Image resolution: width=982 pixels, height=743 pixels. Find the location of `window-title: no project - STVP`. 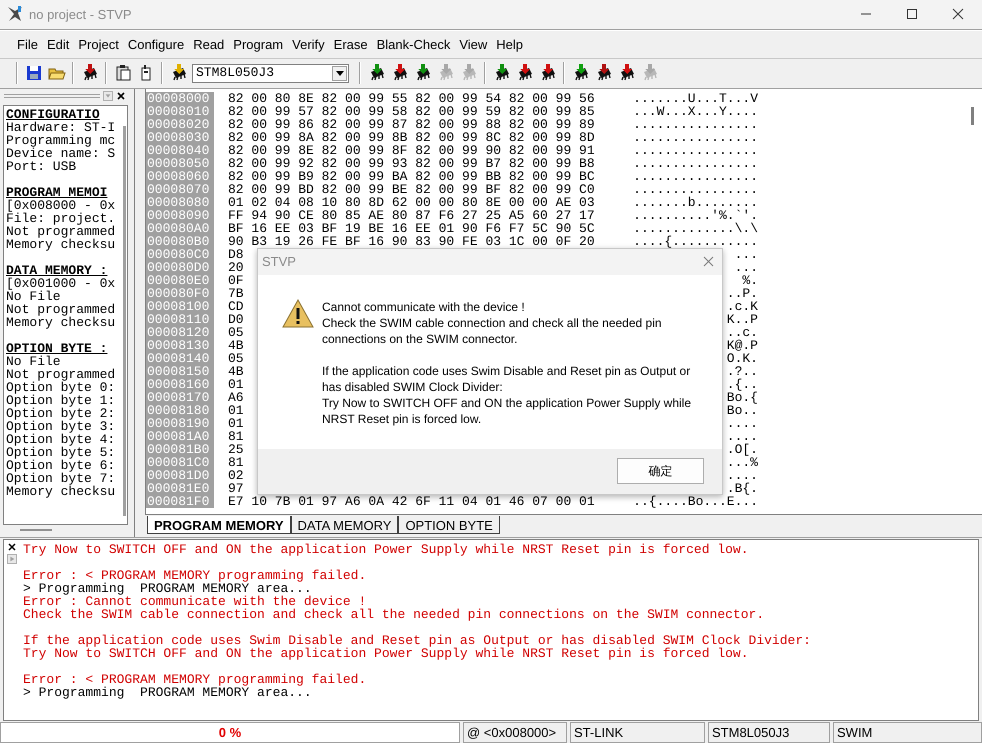

window-title: no project - STVP is located at coordinates (80, 15).